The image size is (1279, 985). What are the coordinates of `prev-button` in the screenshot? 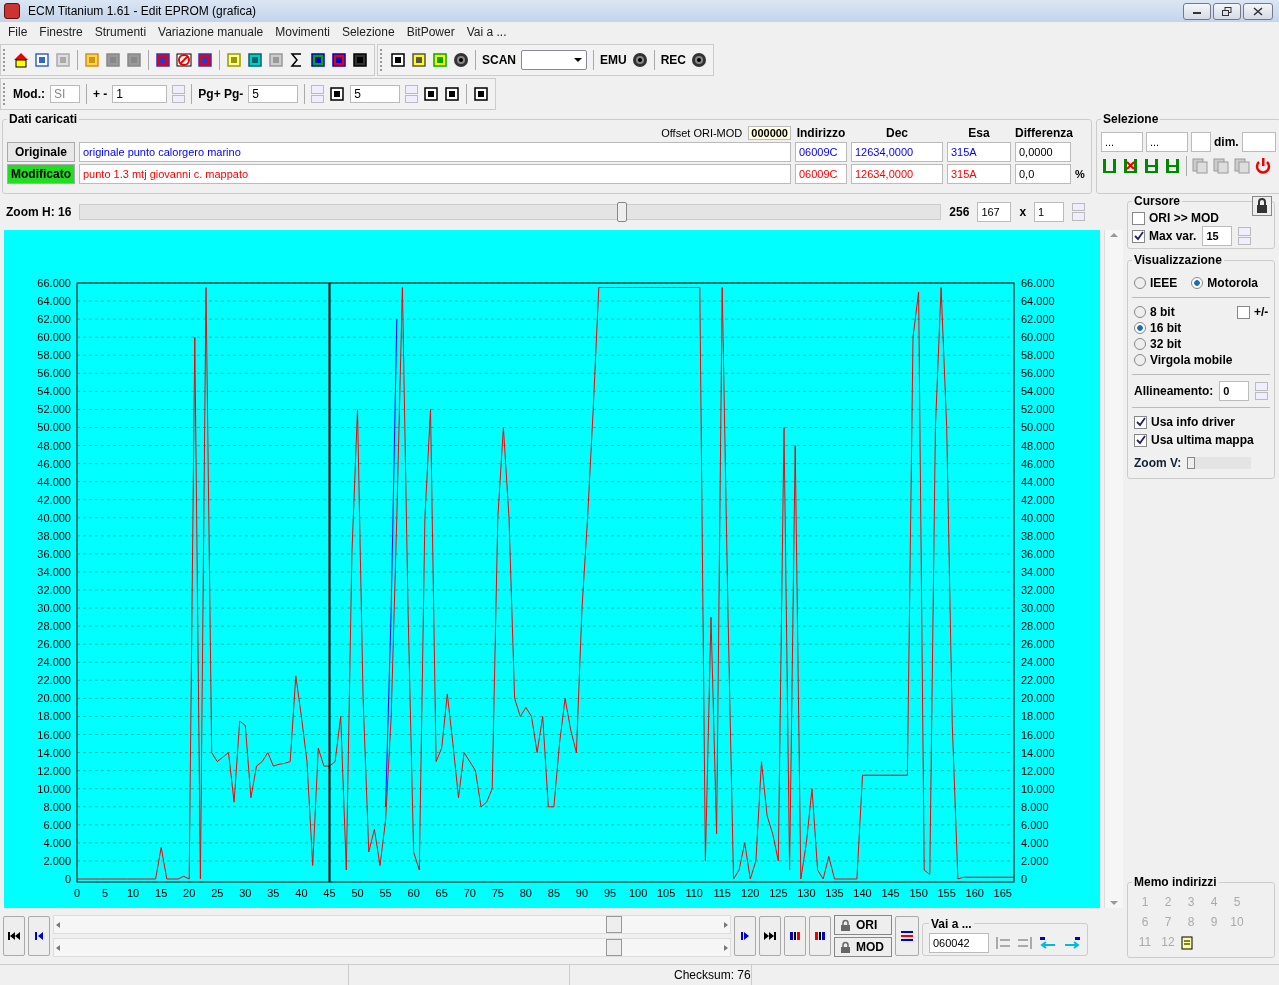 It's located at (39, 936).